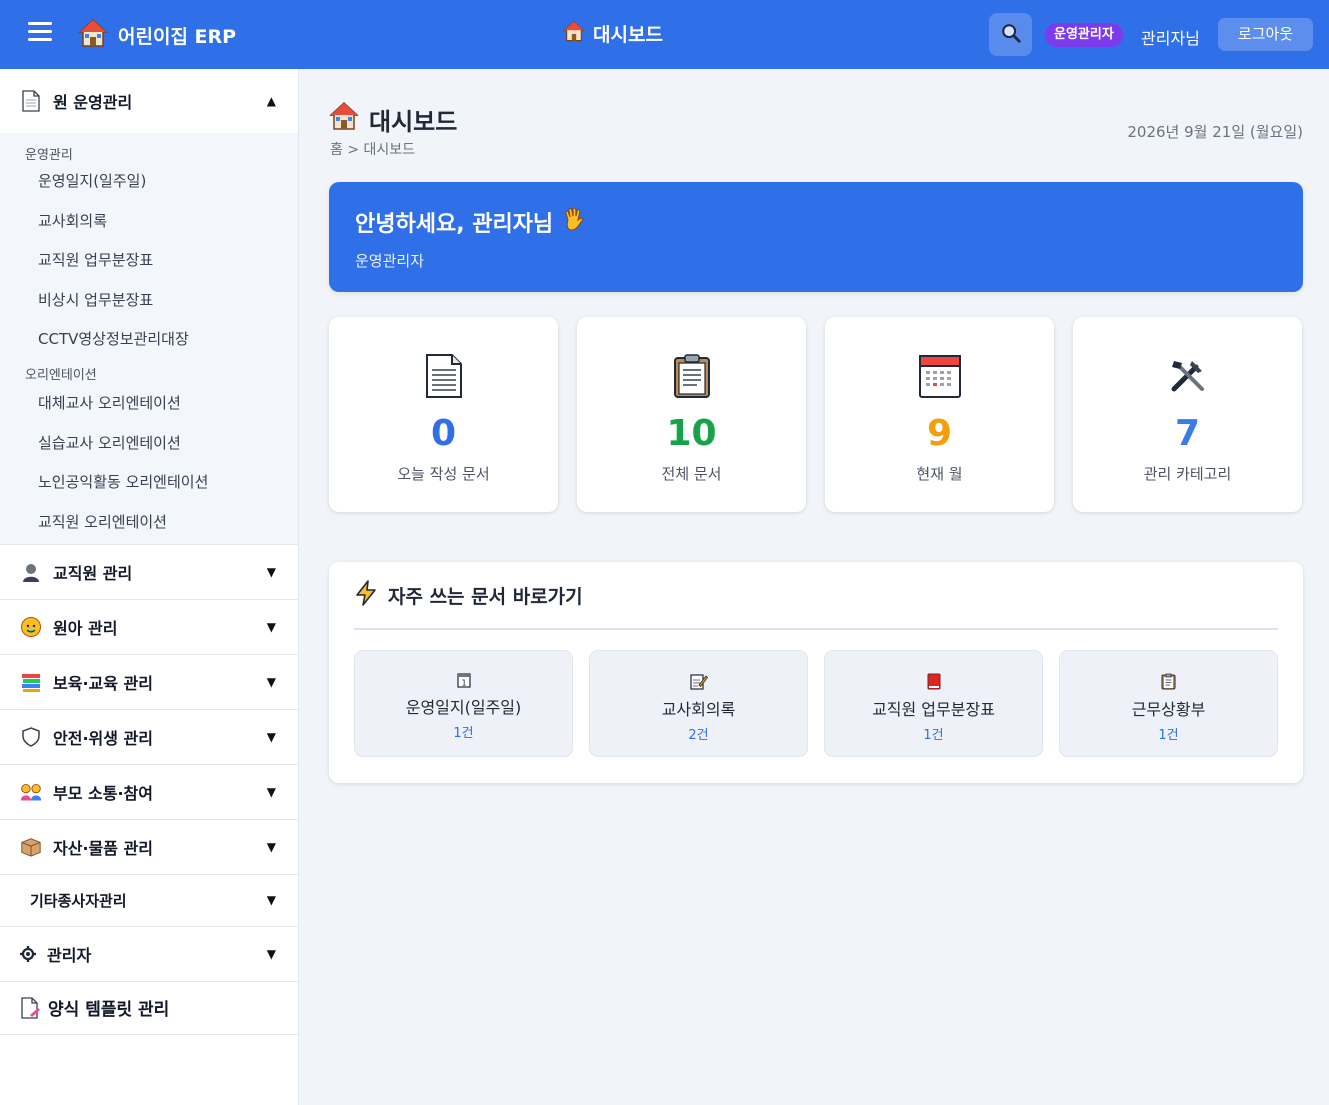 Image resolution: width=1329 pixels, height=1105 pixels. Describe the element at coordinates (1168, 709) in the screenshot. I see `quick-link-name: 근무상황부` at that location.